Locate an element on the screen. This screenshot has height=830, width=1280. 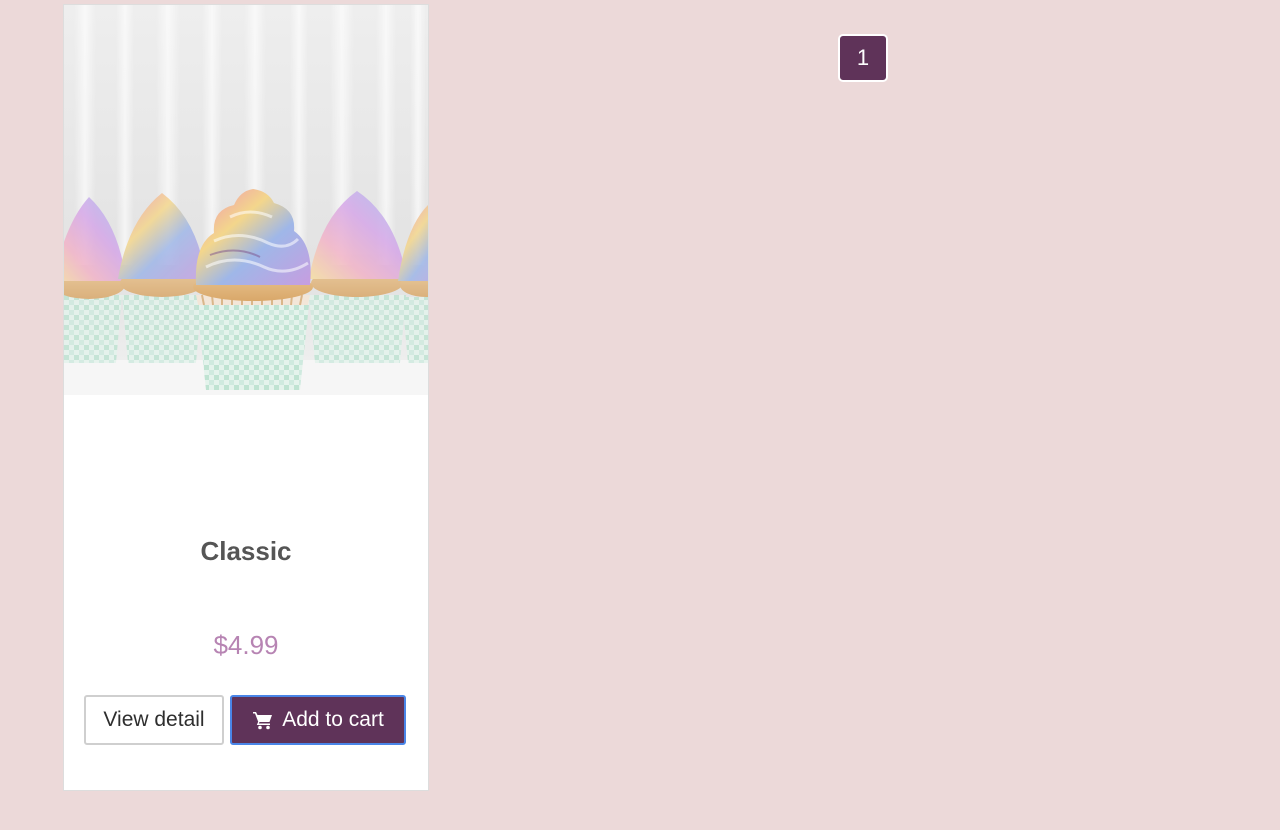
page-number: 1 is located at coordinates (863, 57).